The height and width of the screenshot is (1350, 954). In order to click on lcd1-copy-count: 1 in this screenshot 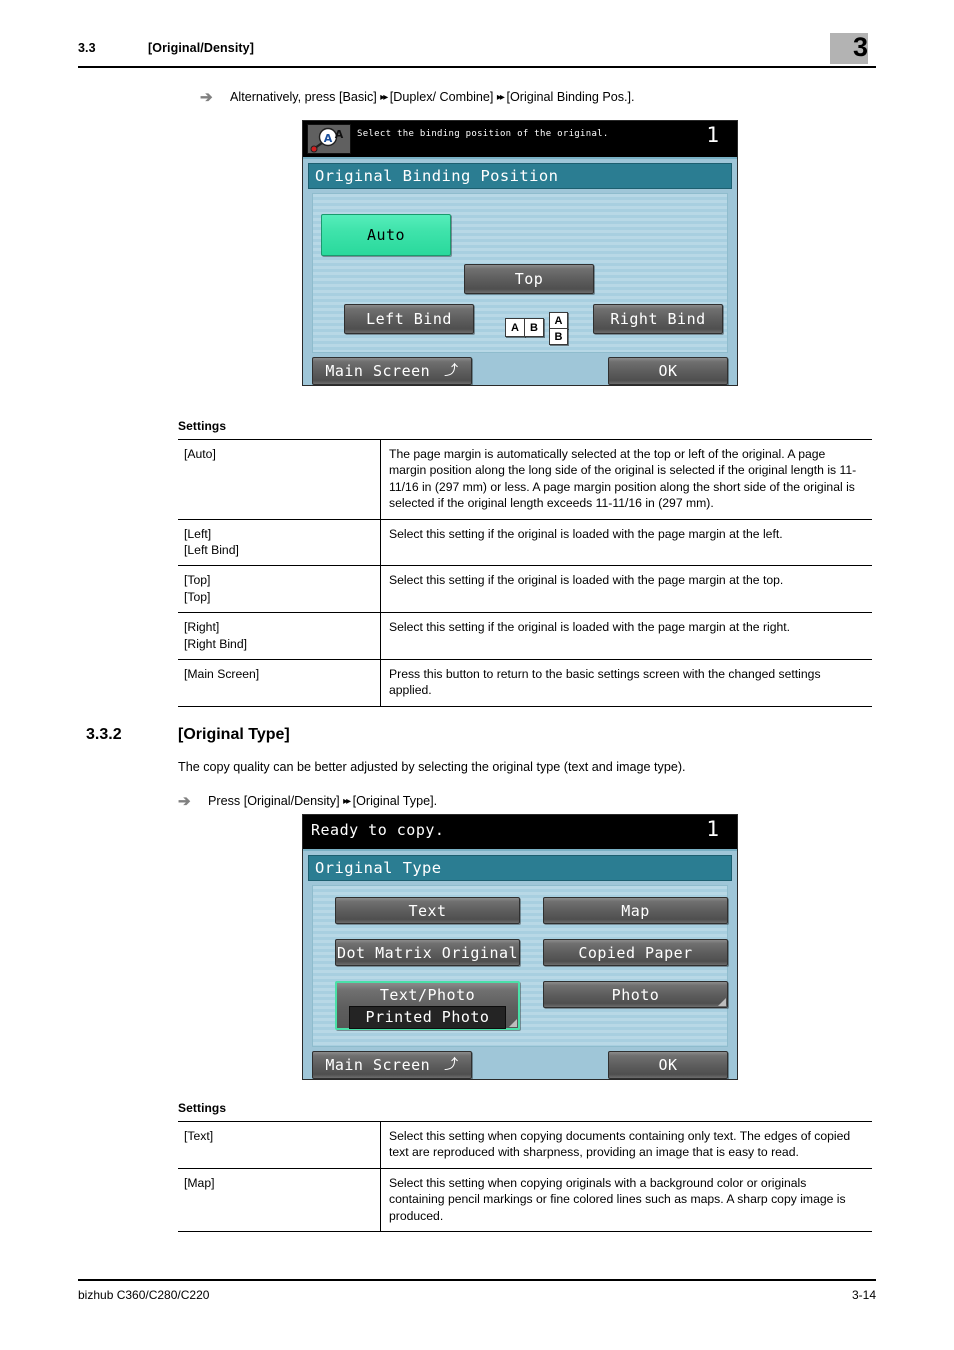, I will do `click(712, 135)`.